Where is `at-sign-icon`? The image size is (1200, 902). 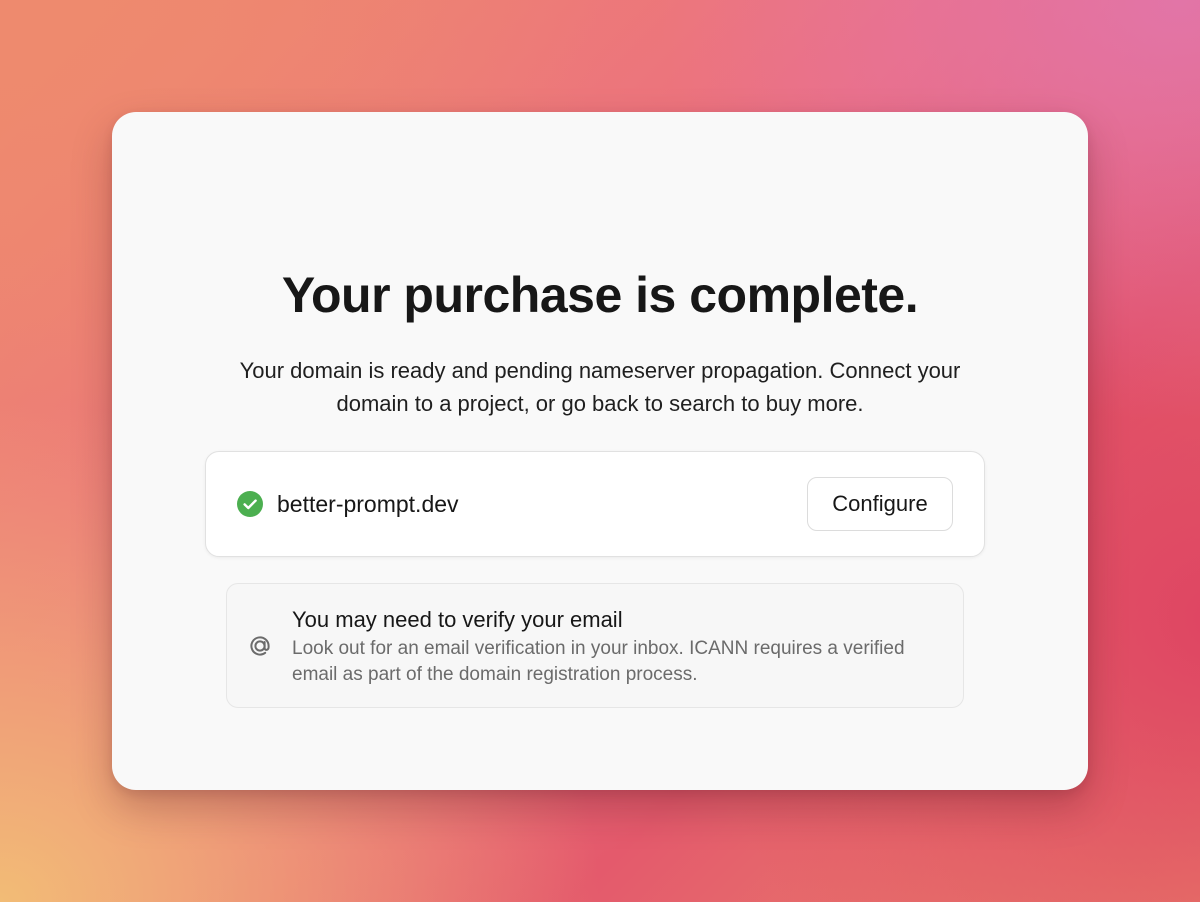 at-sign-icon is located at coordinates (260, 646).